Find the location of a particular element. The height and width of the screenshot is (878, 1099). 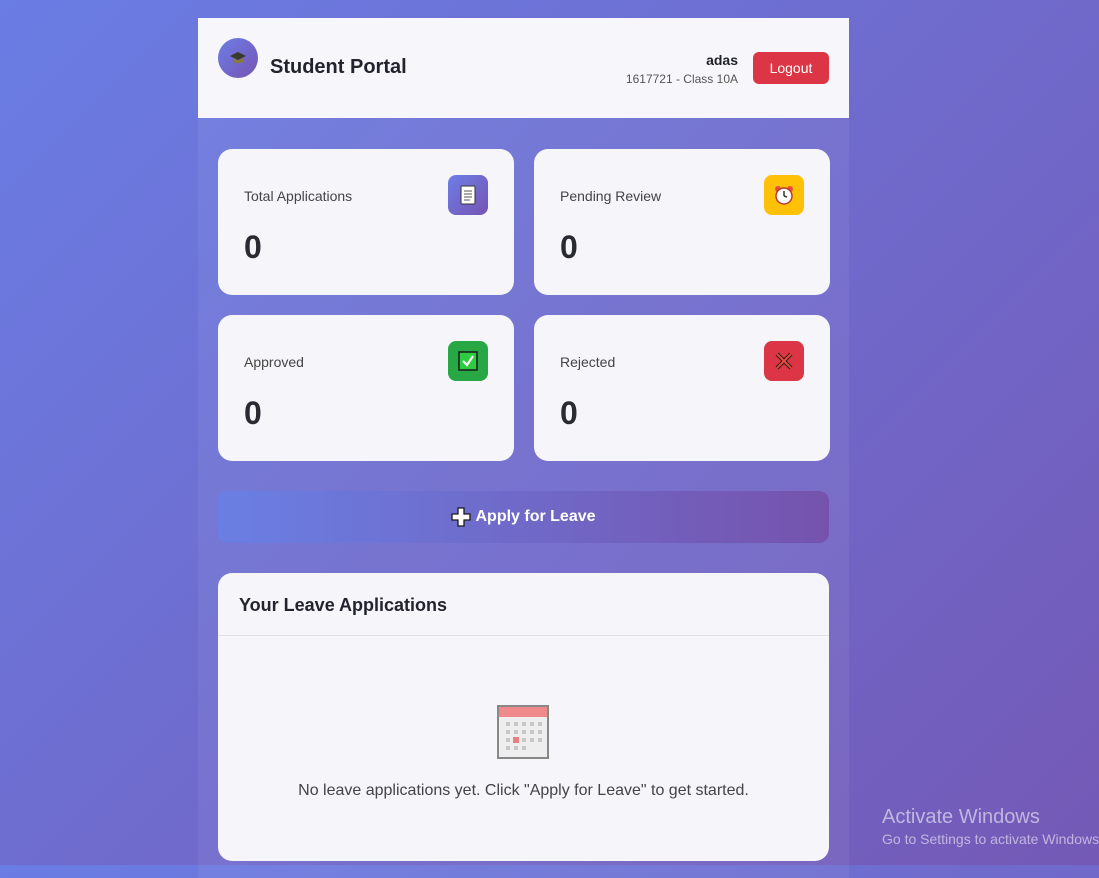

apply-button-label: Apply for Leave is located at coordinates (535, 516).